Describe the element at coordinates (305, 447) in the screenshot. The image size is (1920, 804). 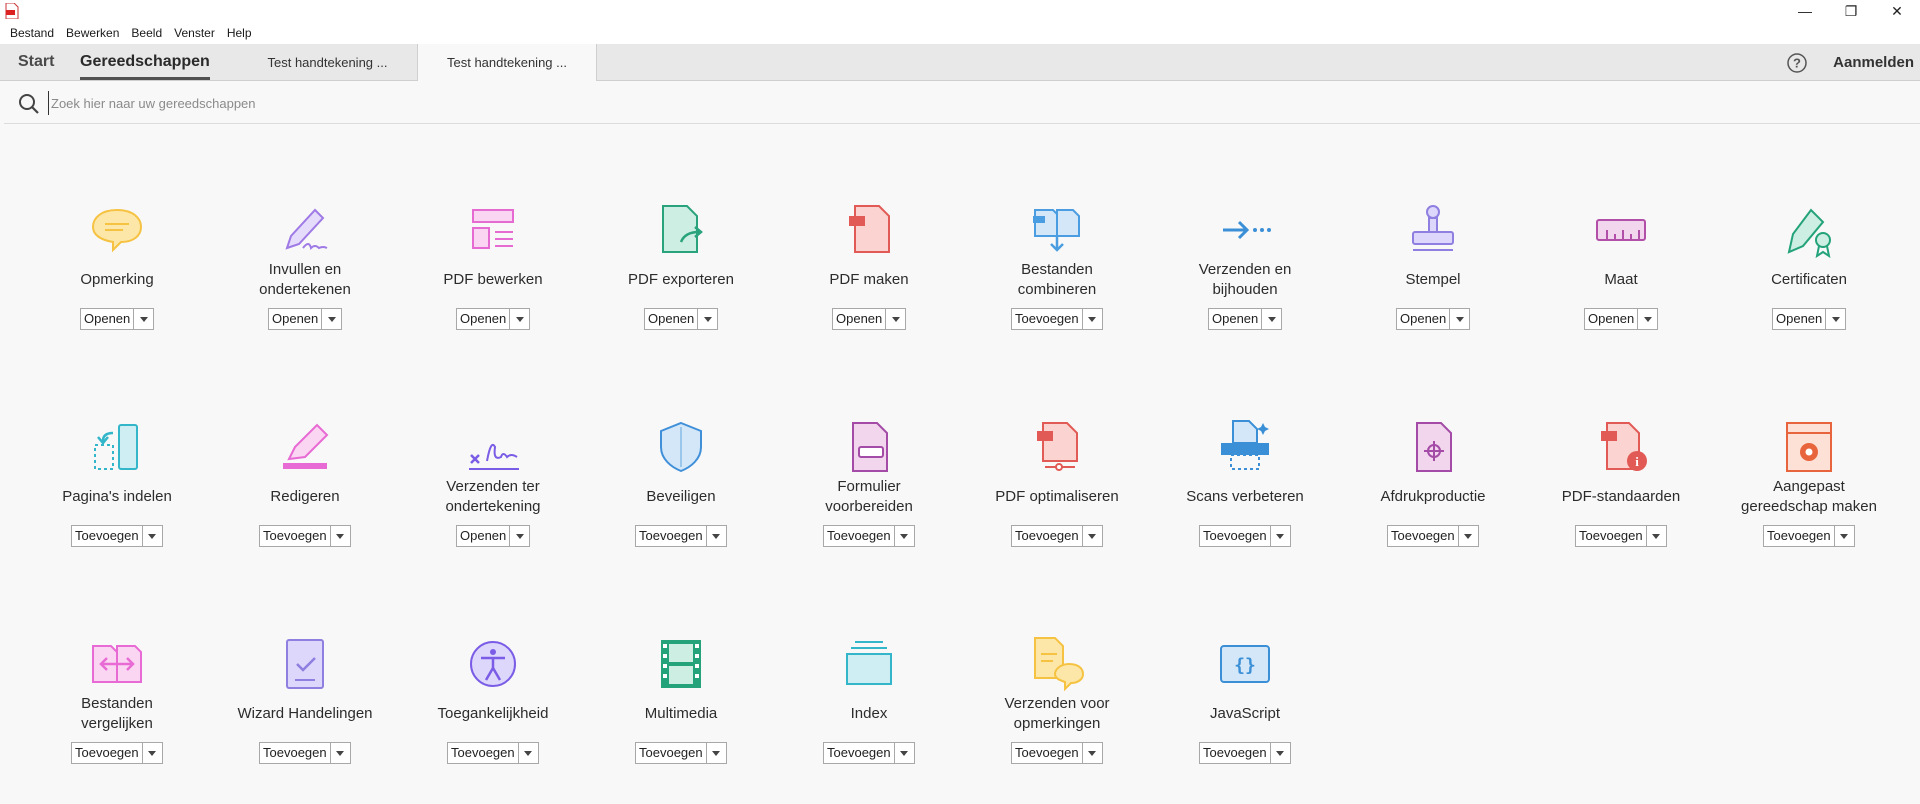
I see `redact-icon` at that location.